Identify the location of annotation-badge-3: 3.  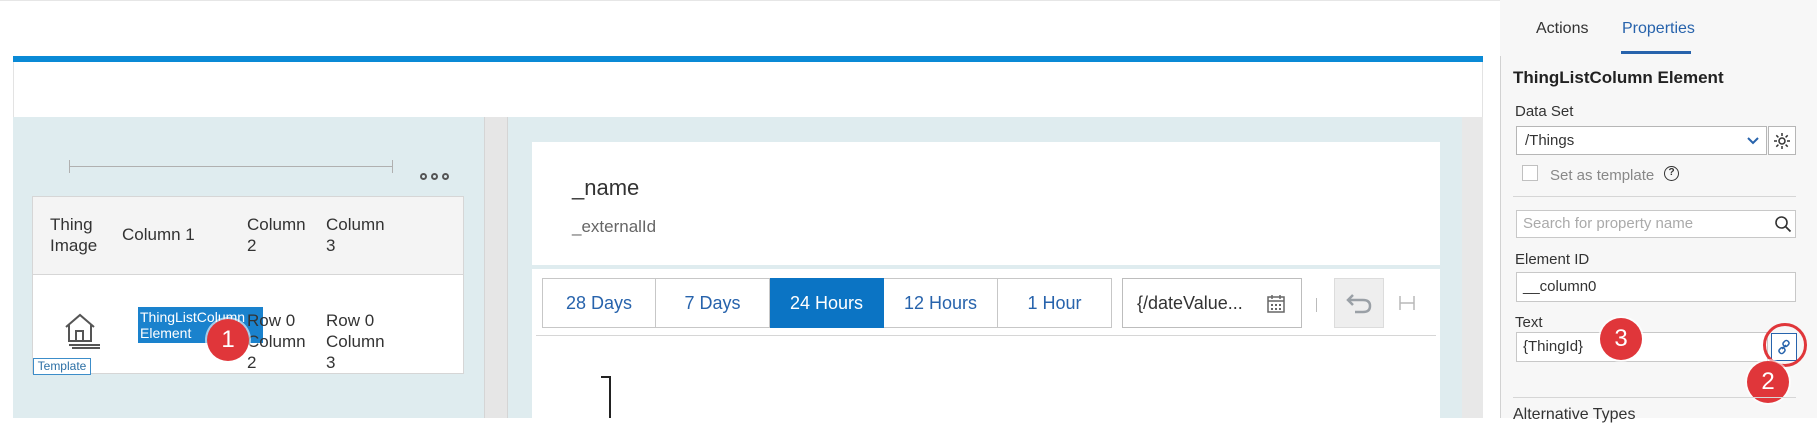
(1621, 339).